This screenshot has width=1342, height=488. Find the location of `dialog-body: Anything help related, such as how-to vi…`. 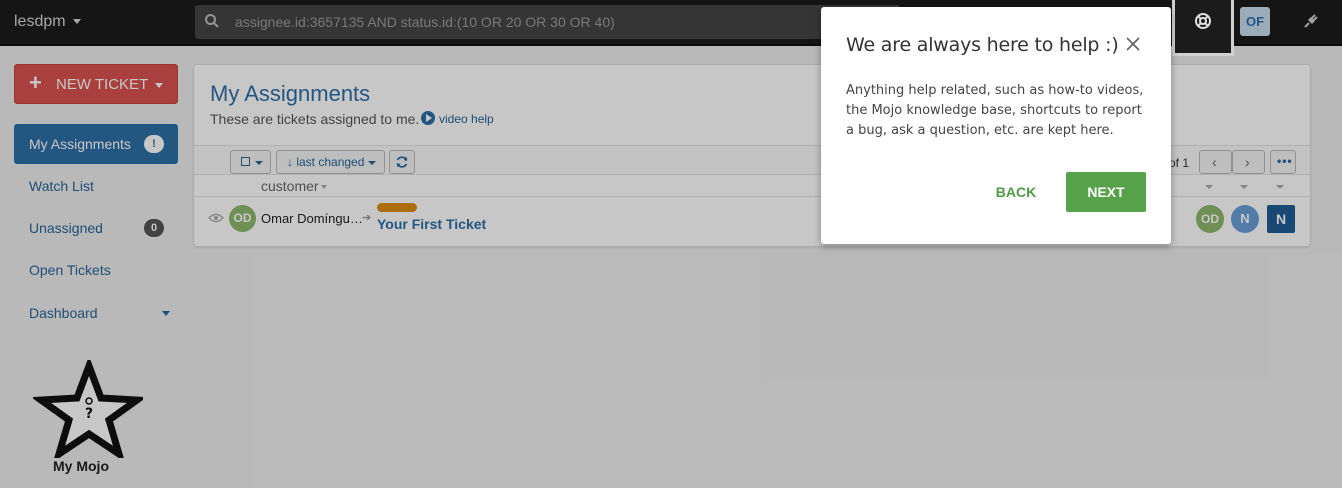

dialog-body: Anything help related, such as how-to vi… is located at coordinates (995, 110).